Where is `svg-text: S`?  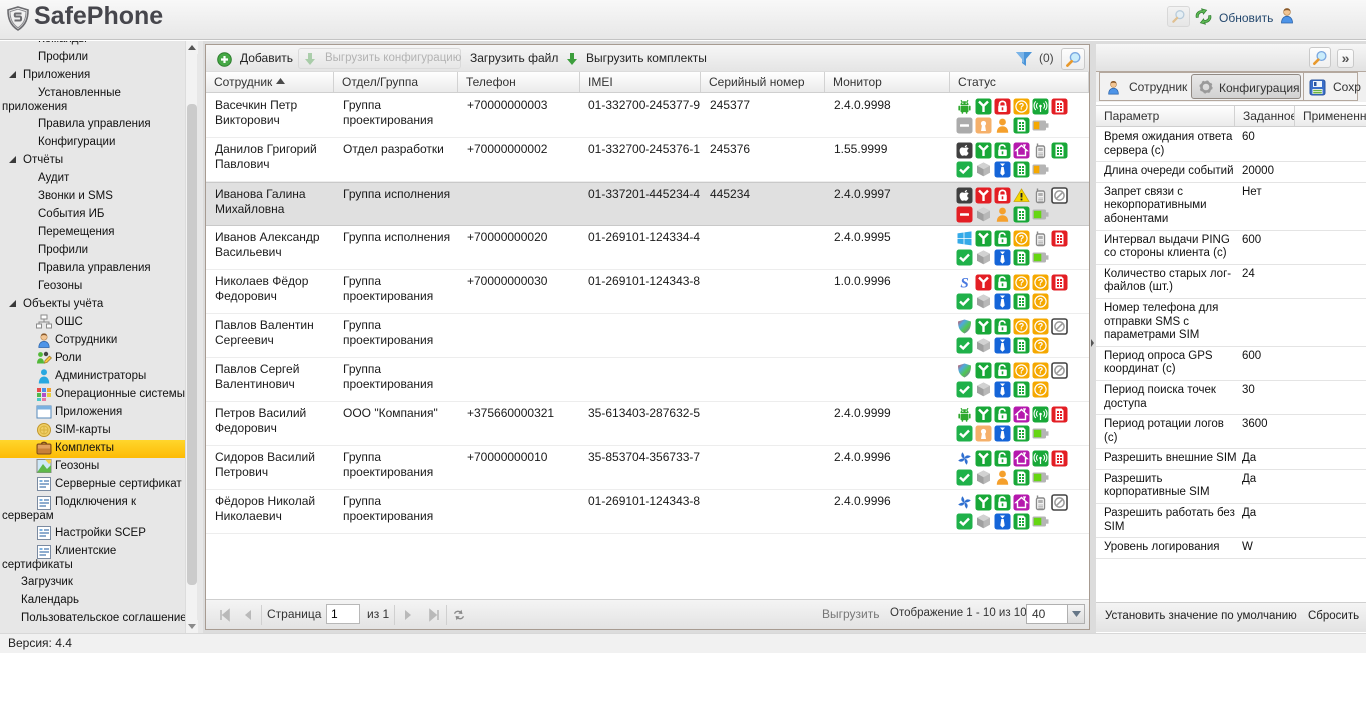
svg-text: S is located at coordinates (964, 284).